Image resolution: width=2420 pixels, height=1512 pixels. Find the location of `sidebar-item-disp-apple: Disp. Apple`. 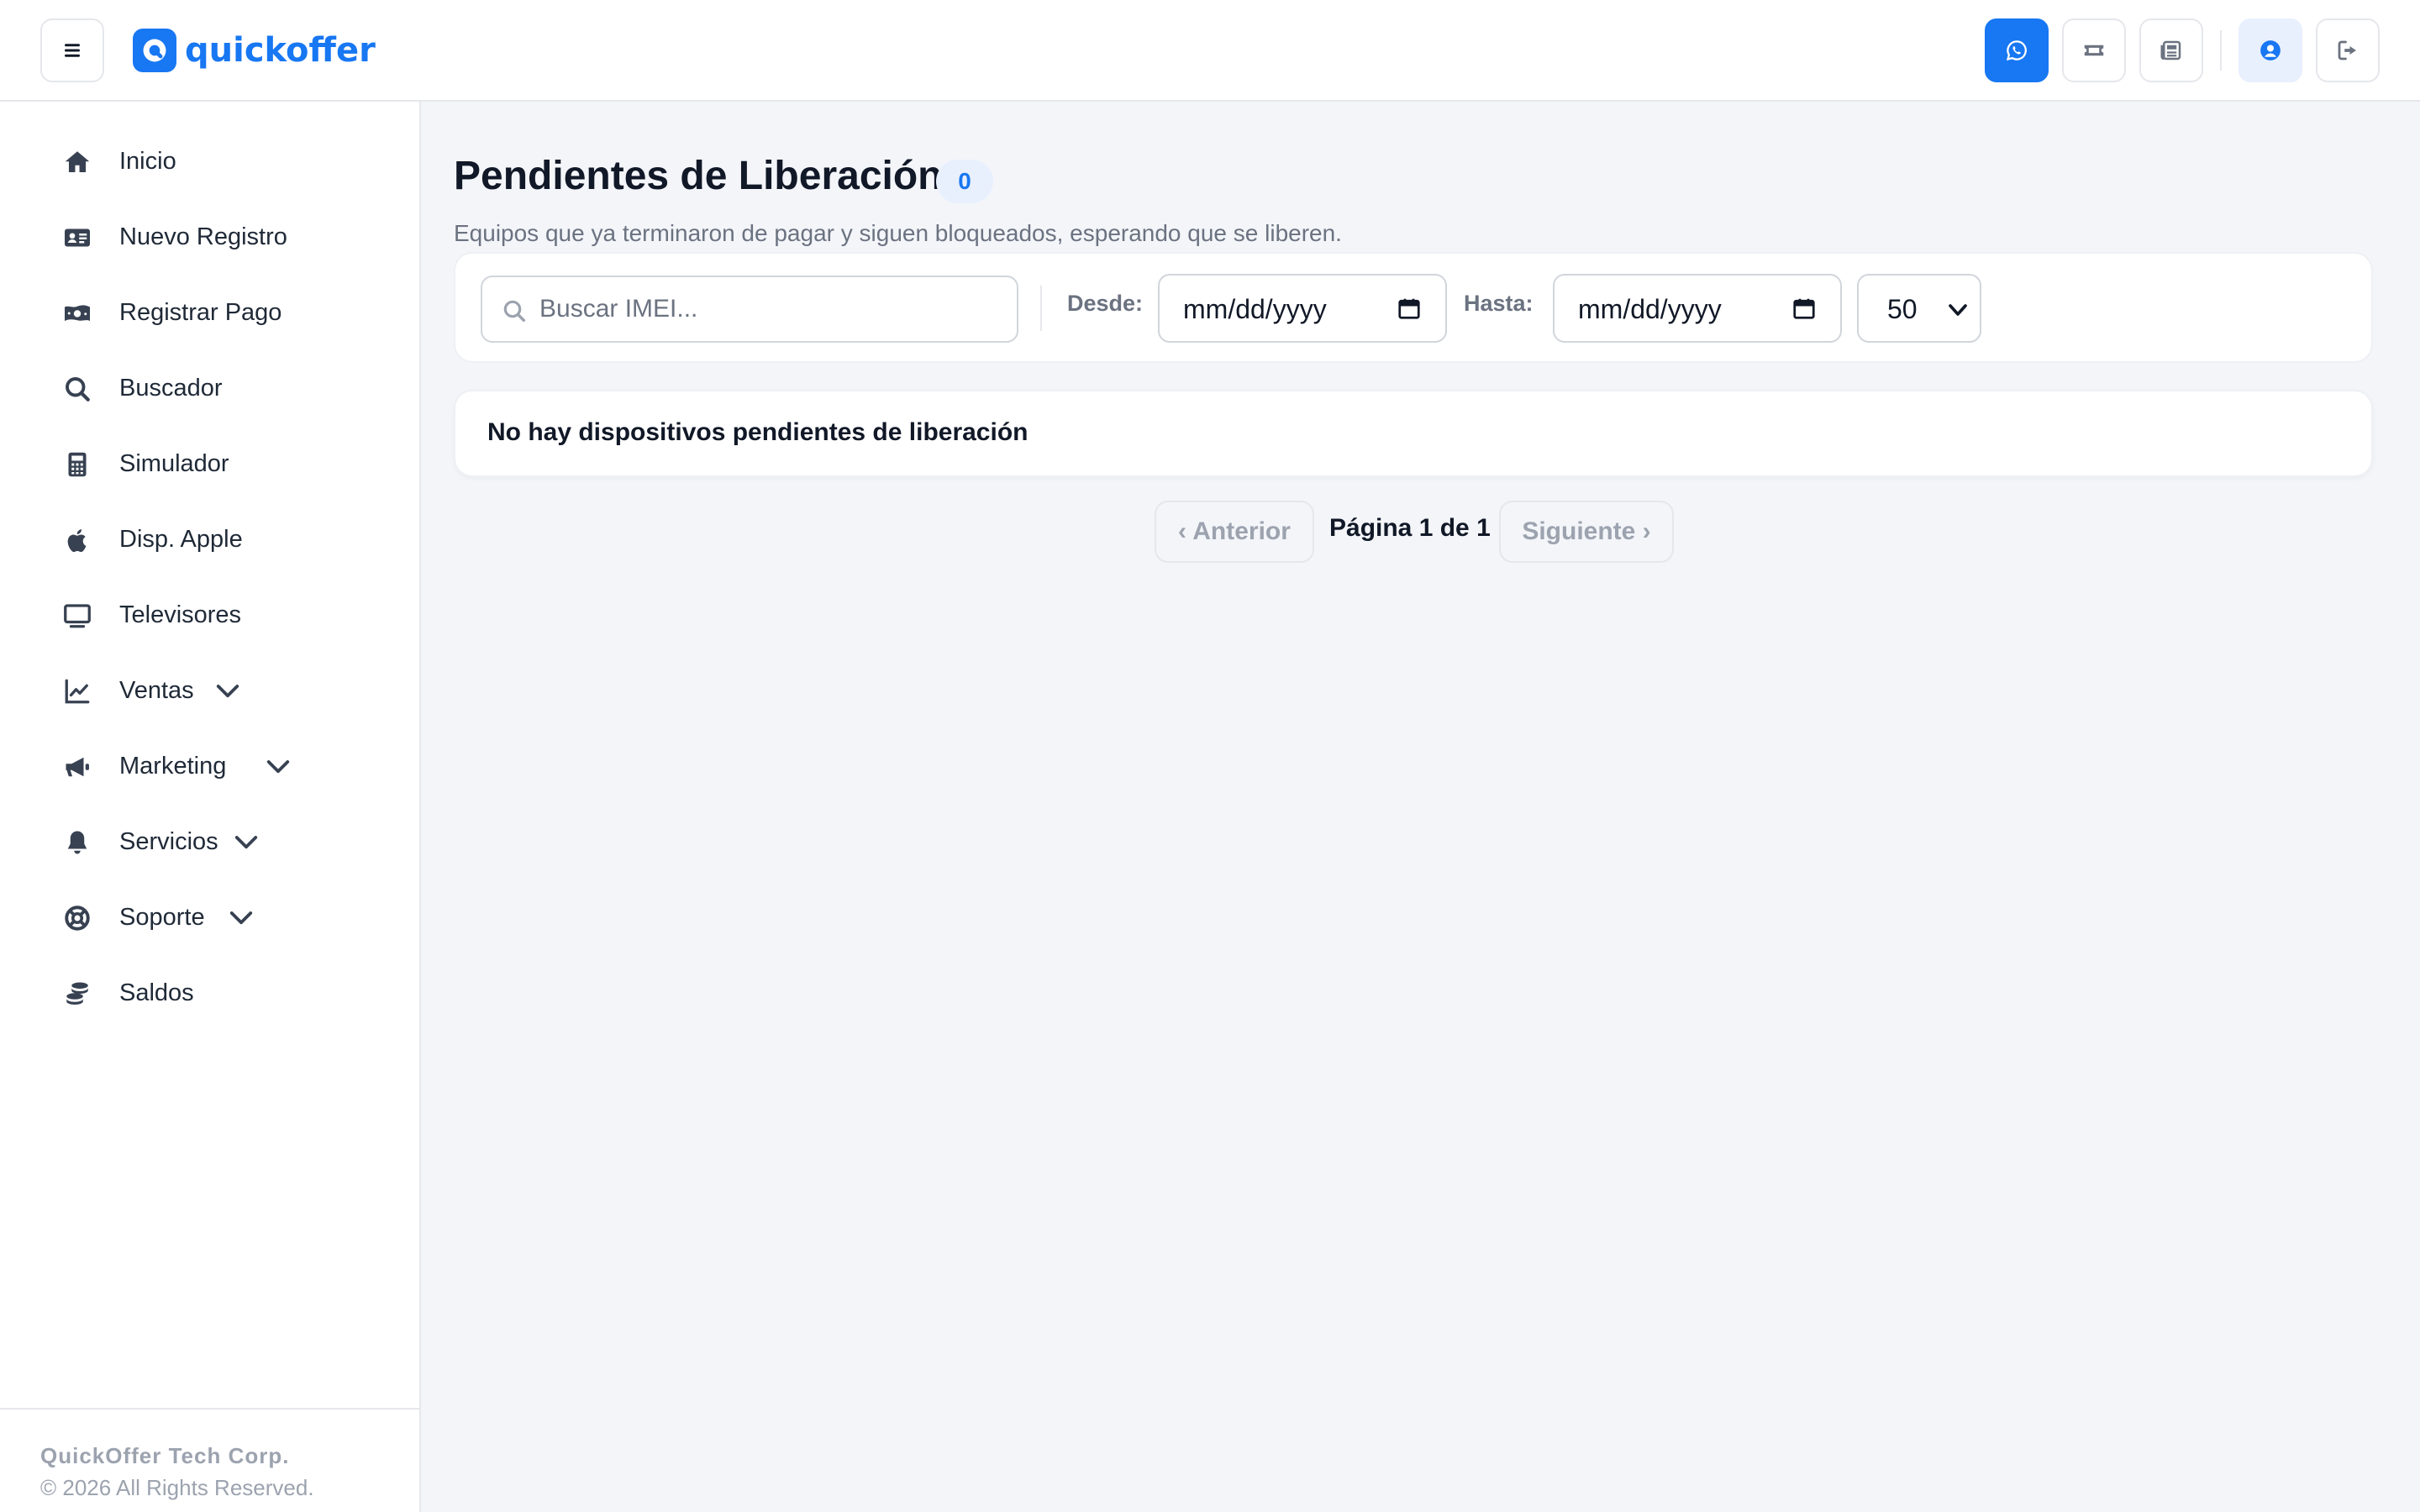

sidebar-item-disp-apple: Disp. Apple is located at coordinates (208, 539).